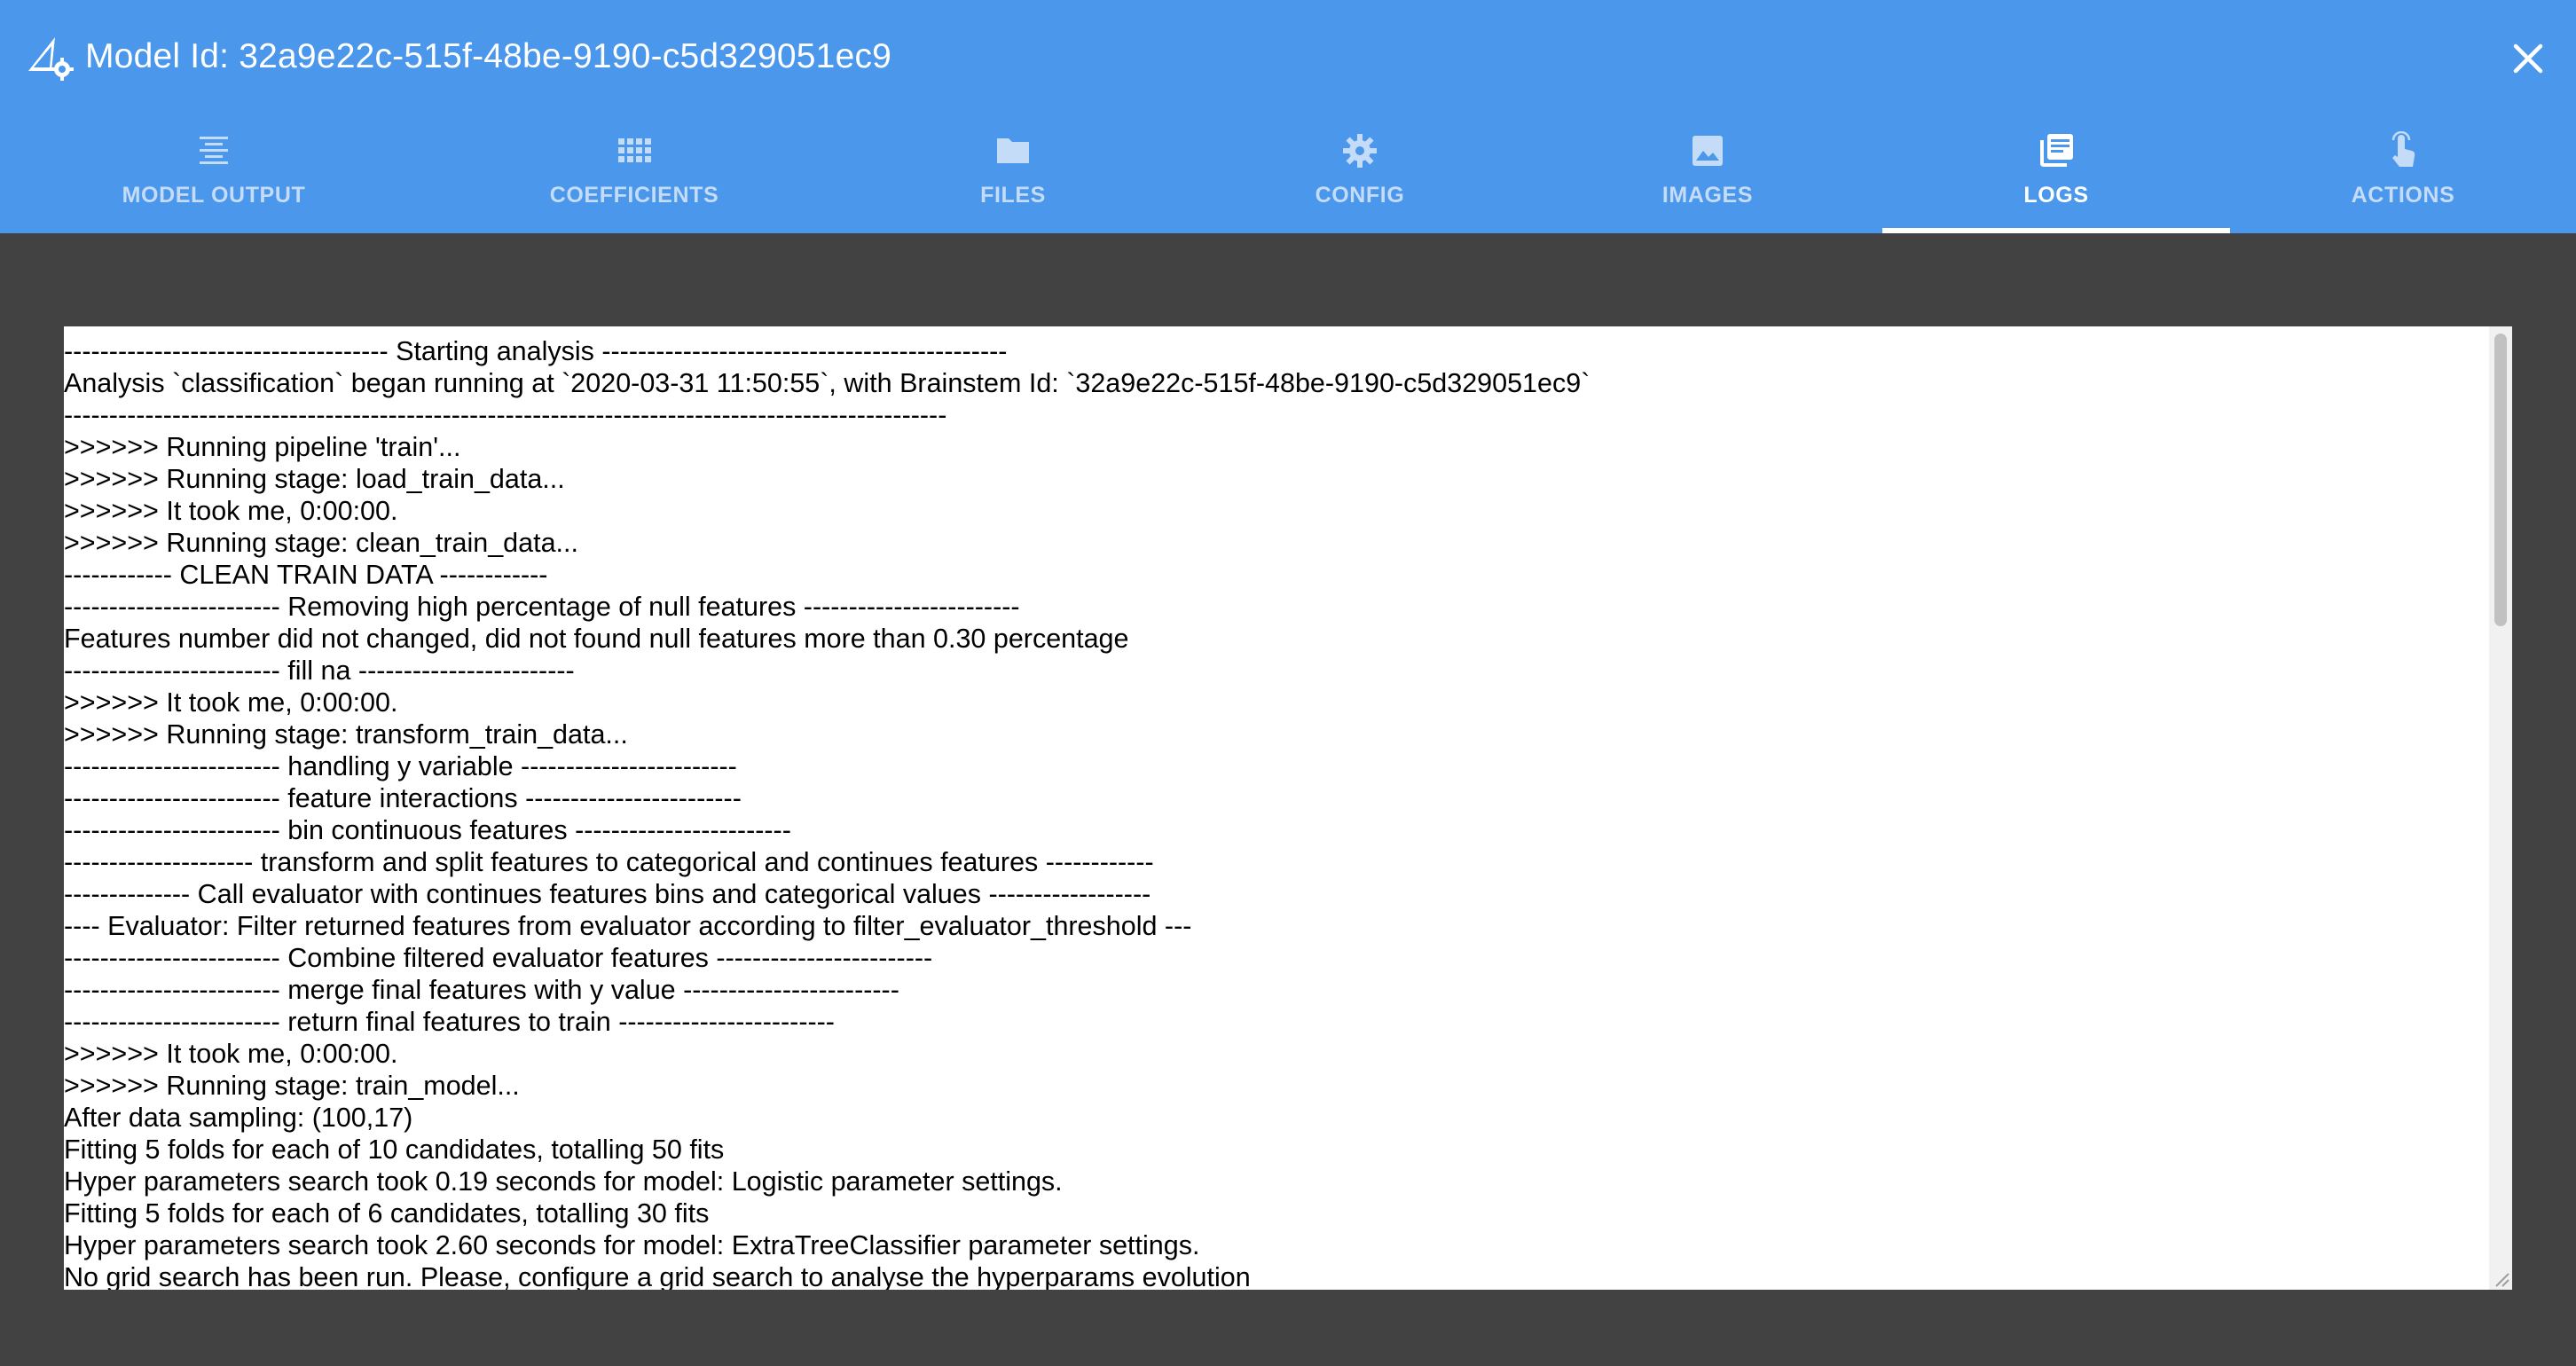 The height and width of the screenshot is (1366, 2576). I want to click on log-line: After data sampling: (100,17), so click(238, 1118).